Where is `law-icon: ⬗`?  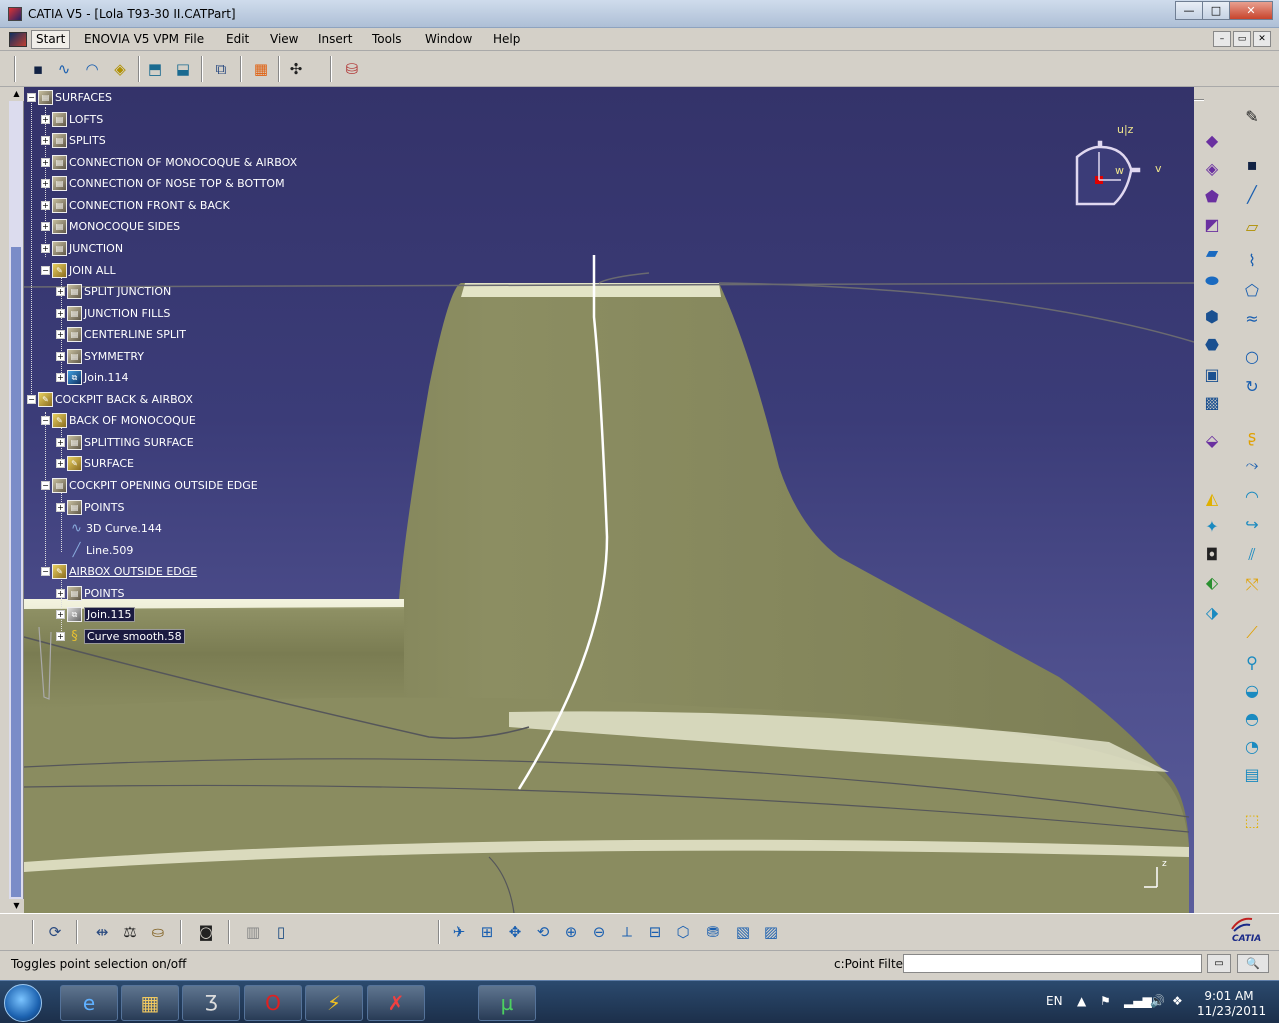 law-icon: ⬗ is located at coordinates (1212, 613).